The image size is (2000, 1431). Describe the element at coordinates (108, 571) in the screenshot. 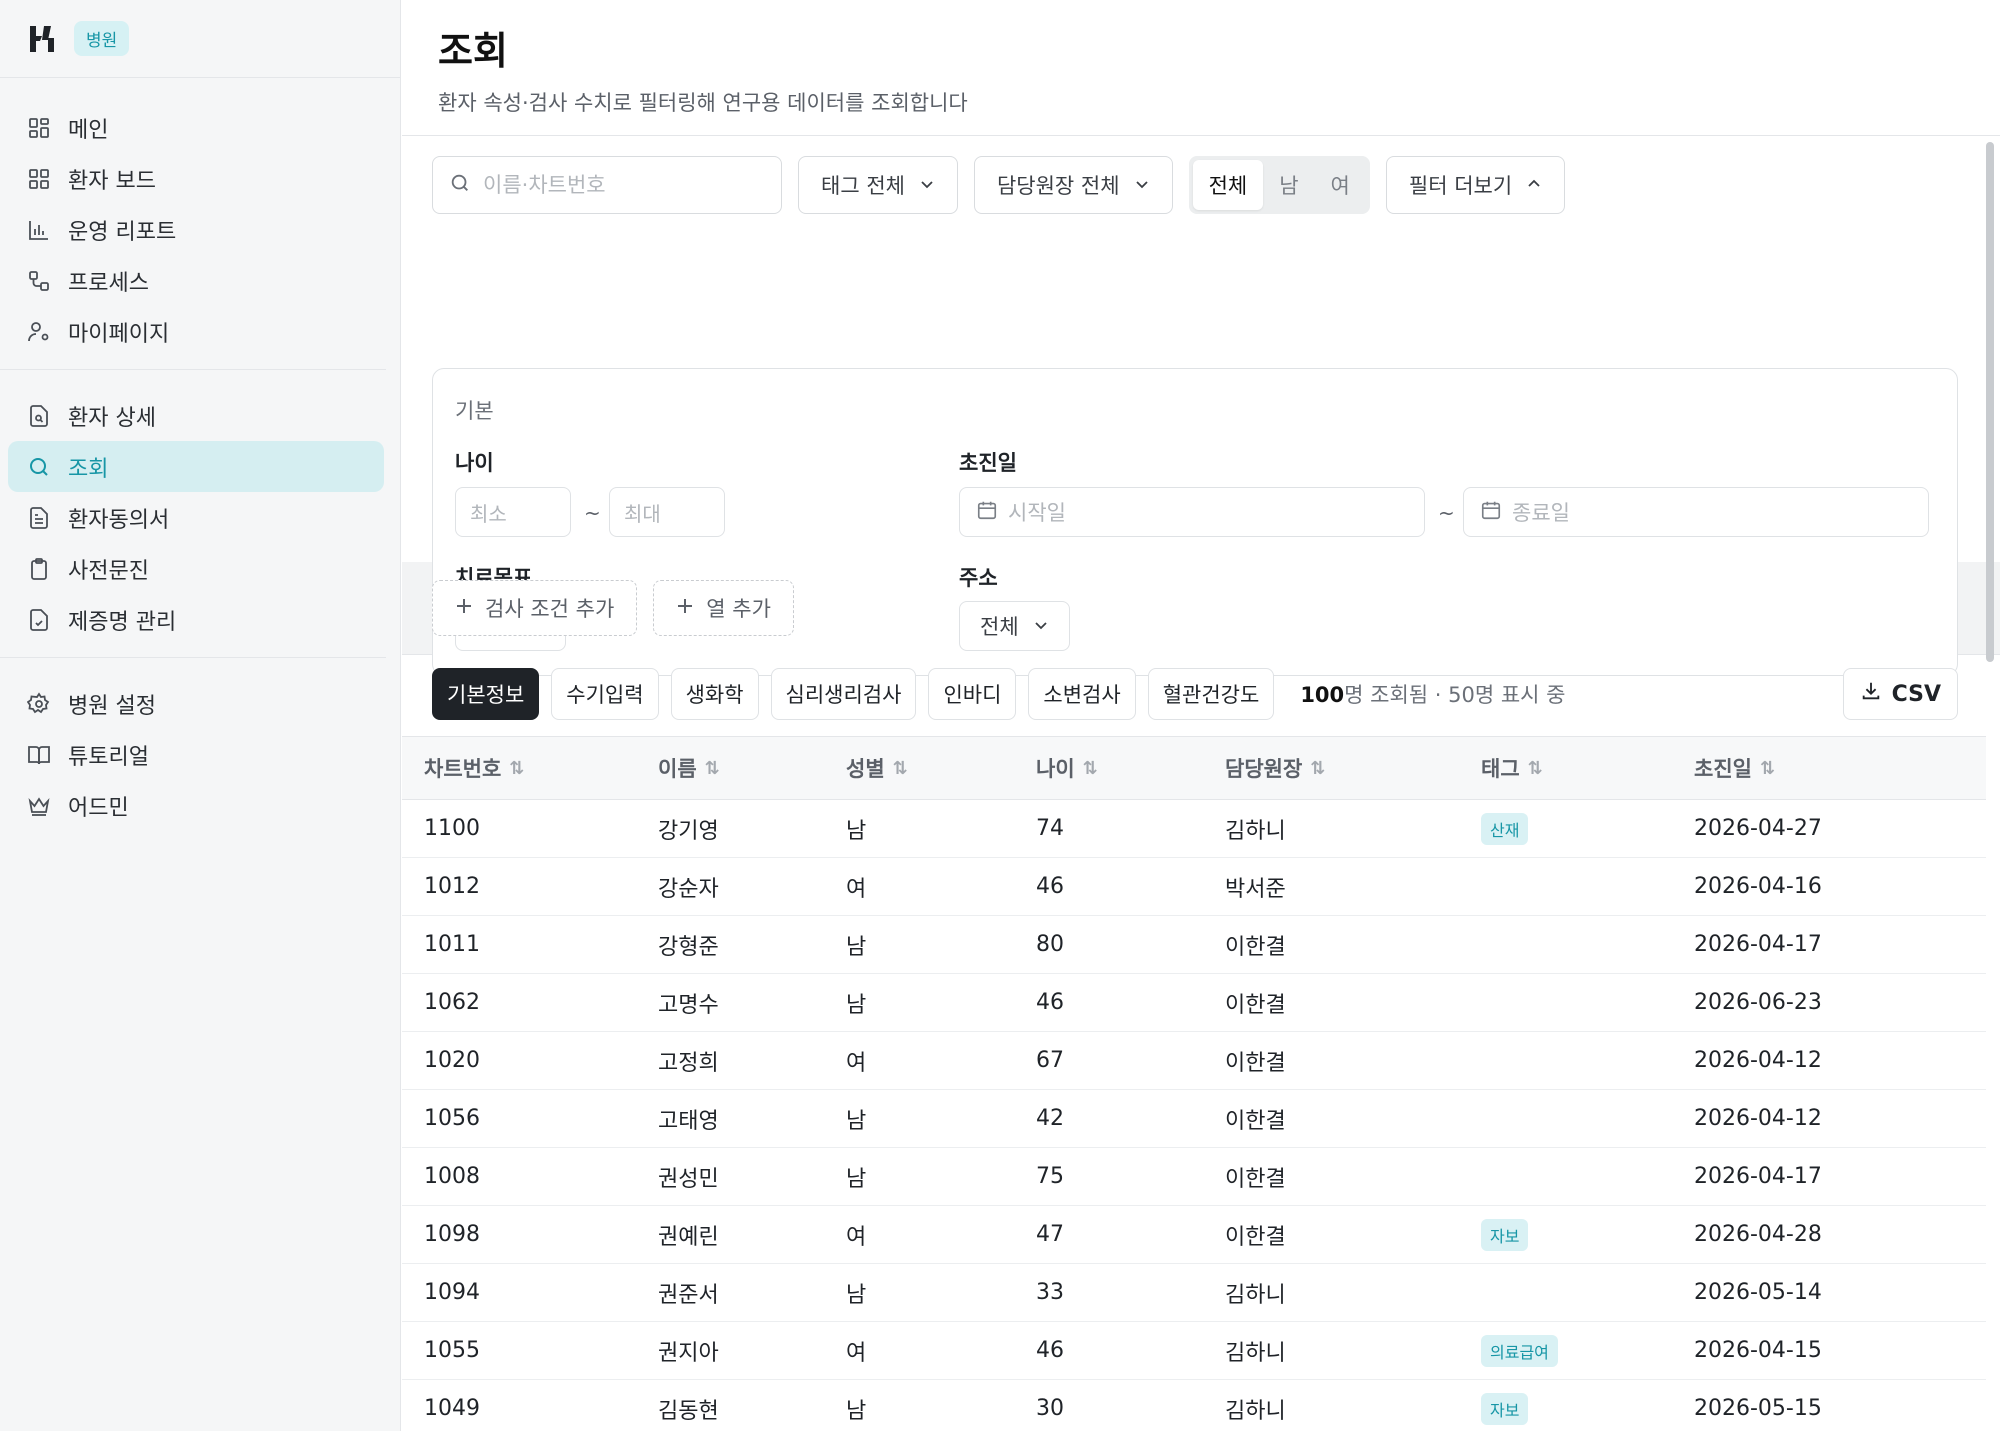

I see `sidebar-item-label: 사전문진` at that location.